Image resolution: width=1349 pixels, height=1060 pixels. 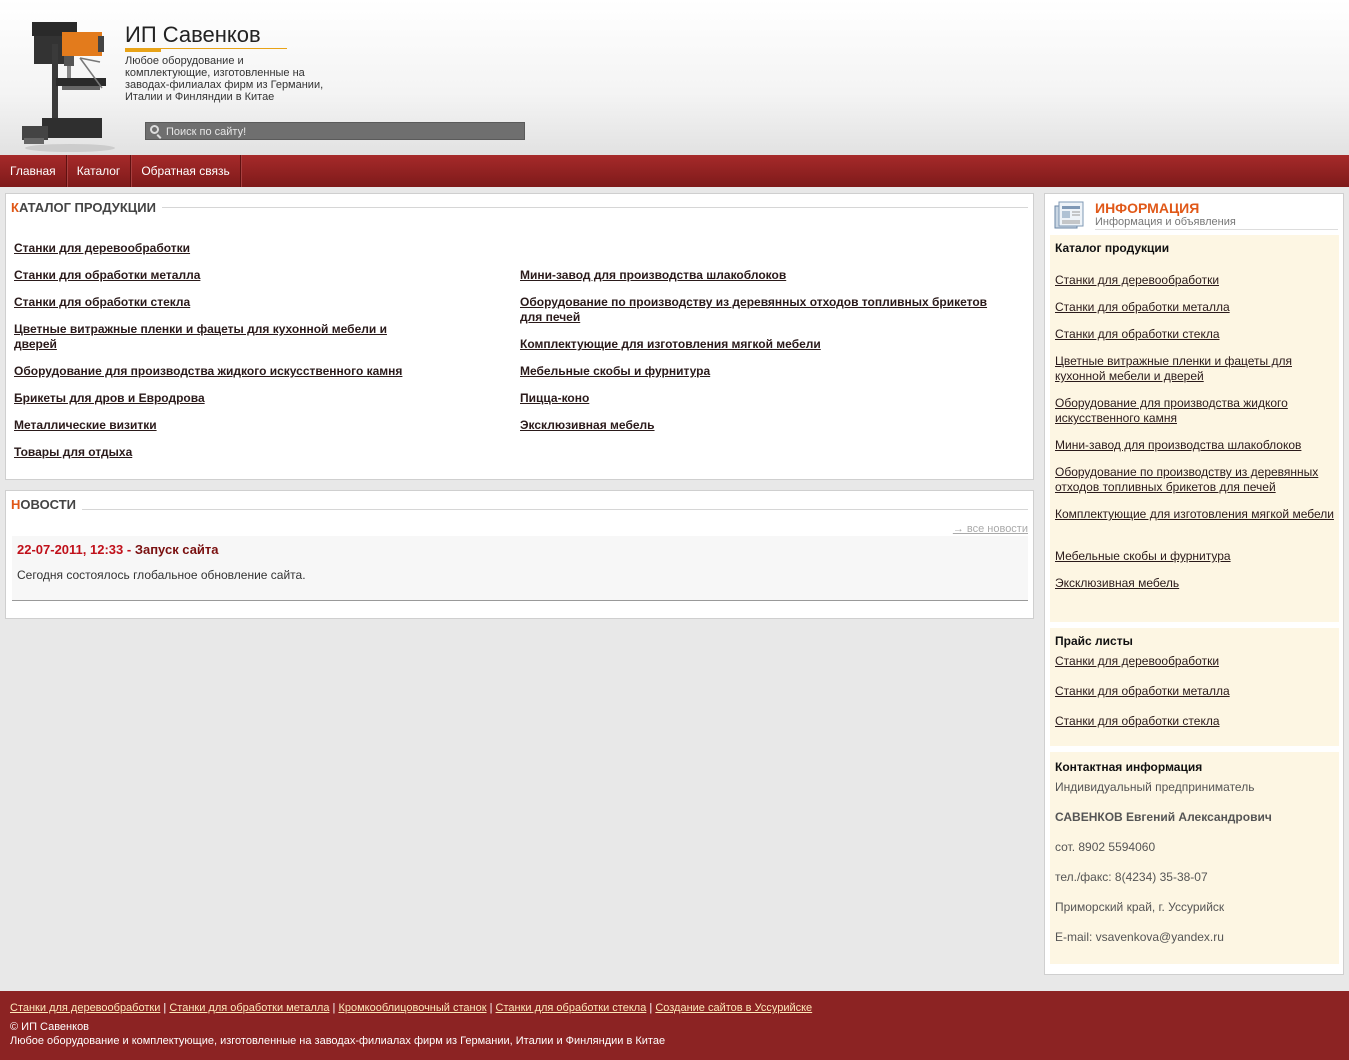 What do you see at coordinates (50, 1027) in the screenshot?
I see `footer-copyright: © ИП Савенков` at bounding box center [50, 1027].